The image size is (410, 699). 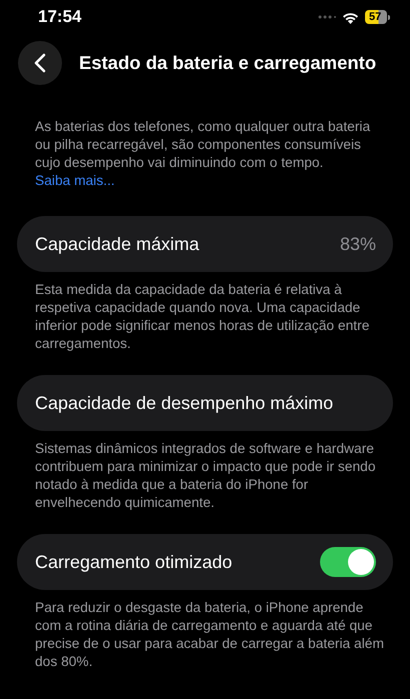 I want to click on back-button, so click(x=40, y=63).